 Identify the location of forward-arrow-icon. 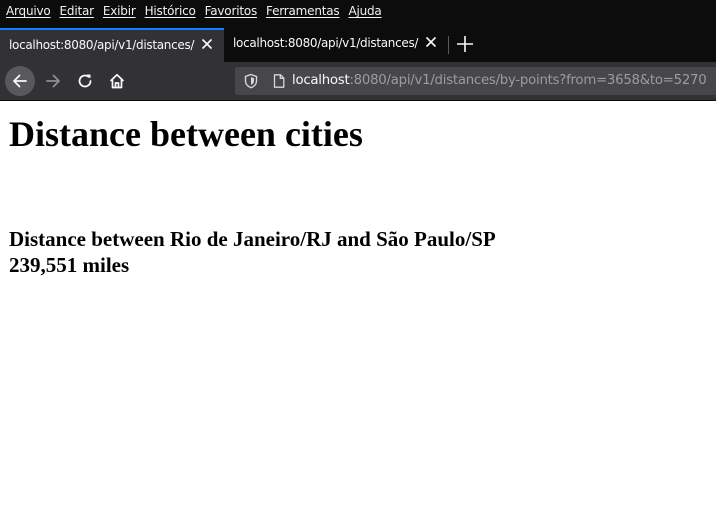
(53, 81).